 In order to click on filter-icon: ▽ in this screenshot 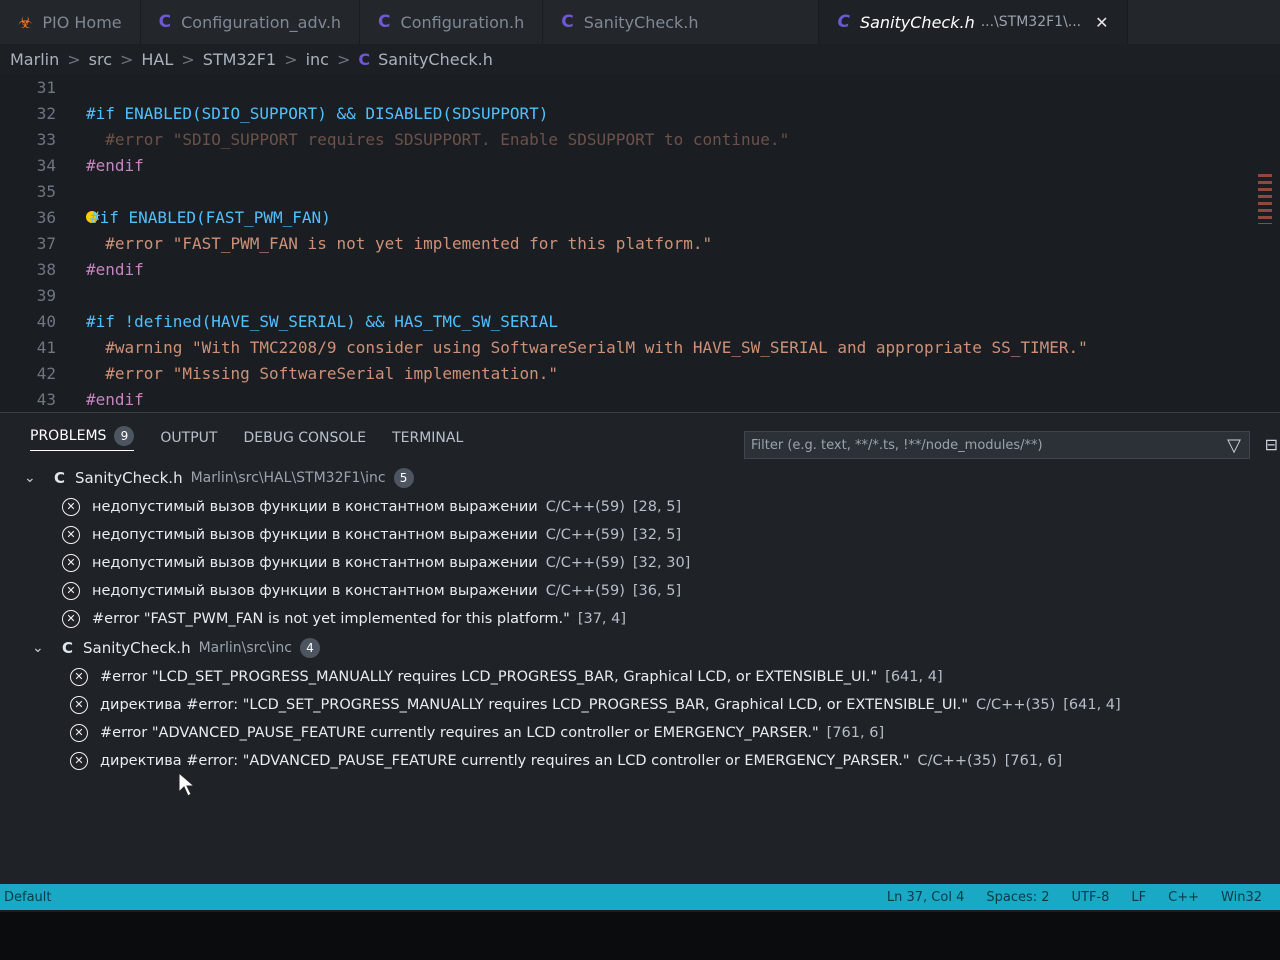, I will do `click(1234, 445)`.